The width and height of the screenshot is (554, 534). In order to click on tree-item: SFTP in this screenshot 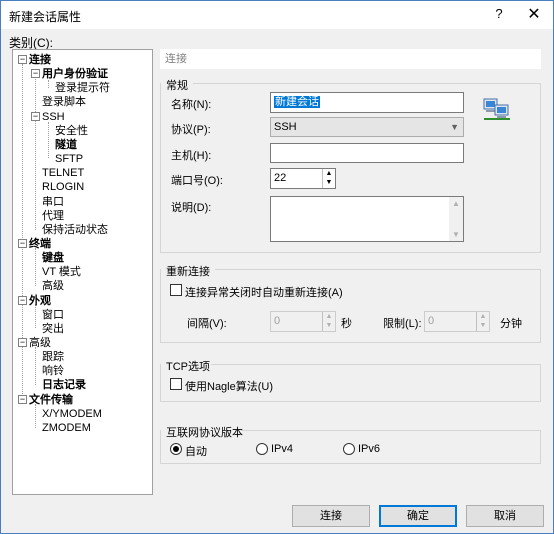, I will do `click(69, 159)`.